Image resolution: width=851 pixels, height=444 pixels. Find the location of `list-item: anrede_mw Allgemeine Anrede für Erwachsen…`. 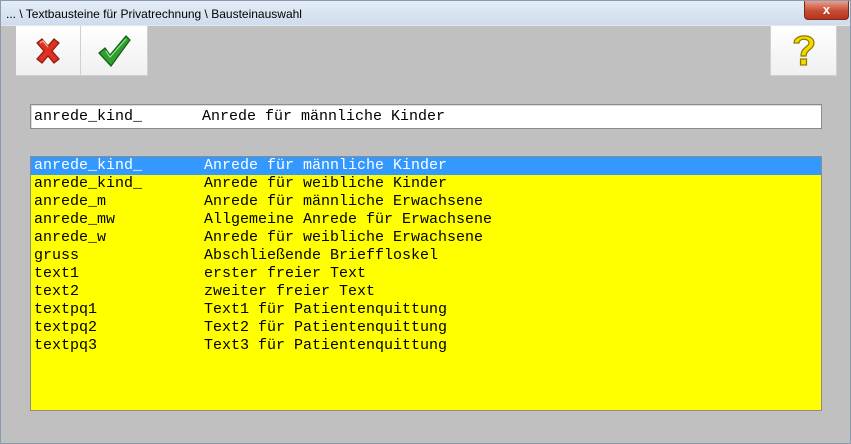

list-item: anrede_mw Allgemeine Anrede für Erwachsen… is located at coordinates (426, 220).